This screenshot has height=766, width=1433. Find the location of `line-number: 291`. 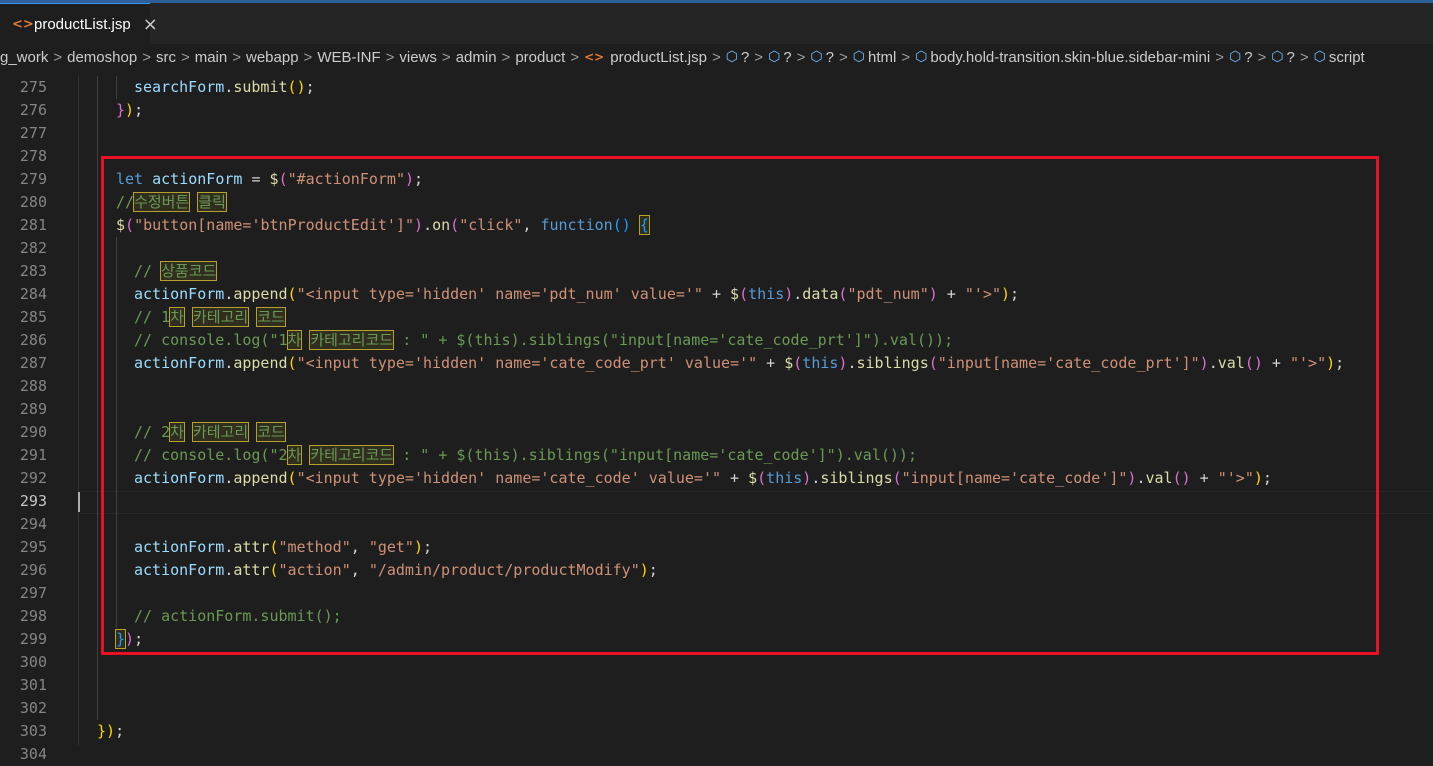

line-number: 291 is located at coordinates (33, 455).